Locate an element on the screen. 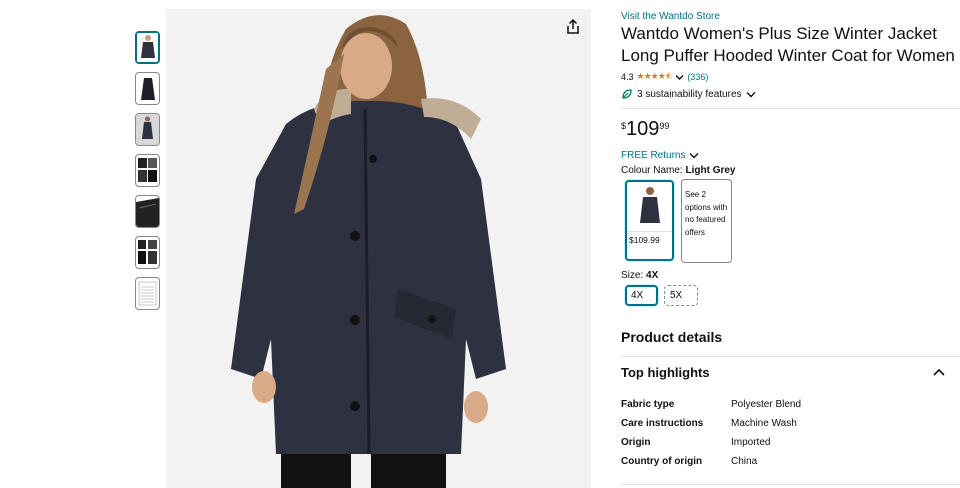 This screenshot has height=488, width=960. price-fraction: 99 is located at coordinates (664, 126).